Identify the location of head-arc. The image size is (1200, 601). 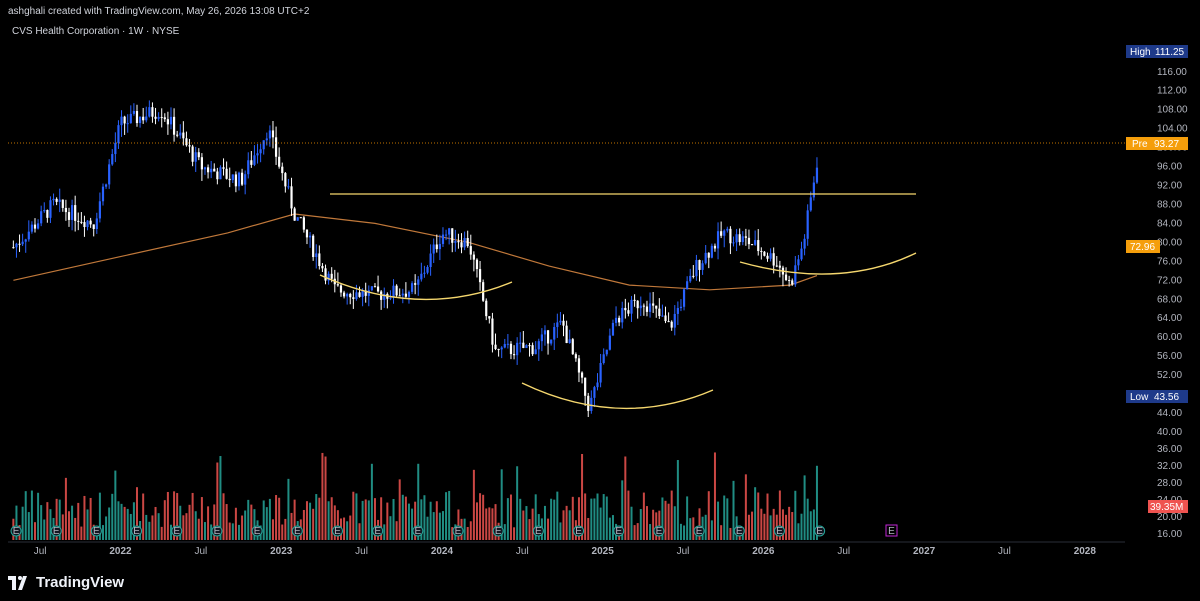
(617, 396).